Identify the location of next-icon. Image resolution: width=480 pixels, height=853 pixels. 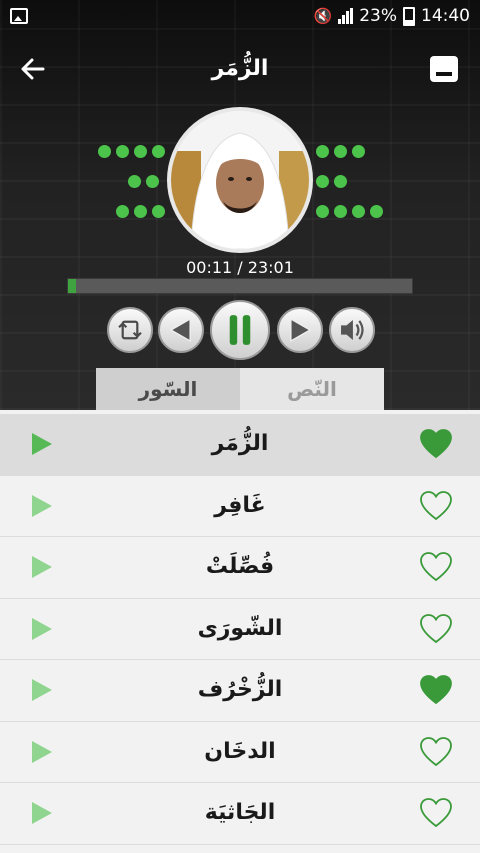
(301, 330).